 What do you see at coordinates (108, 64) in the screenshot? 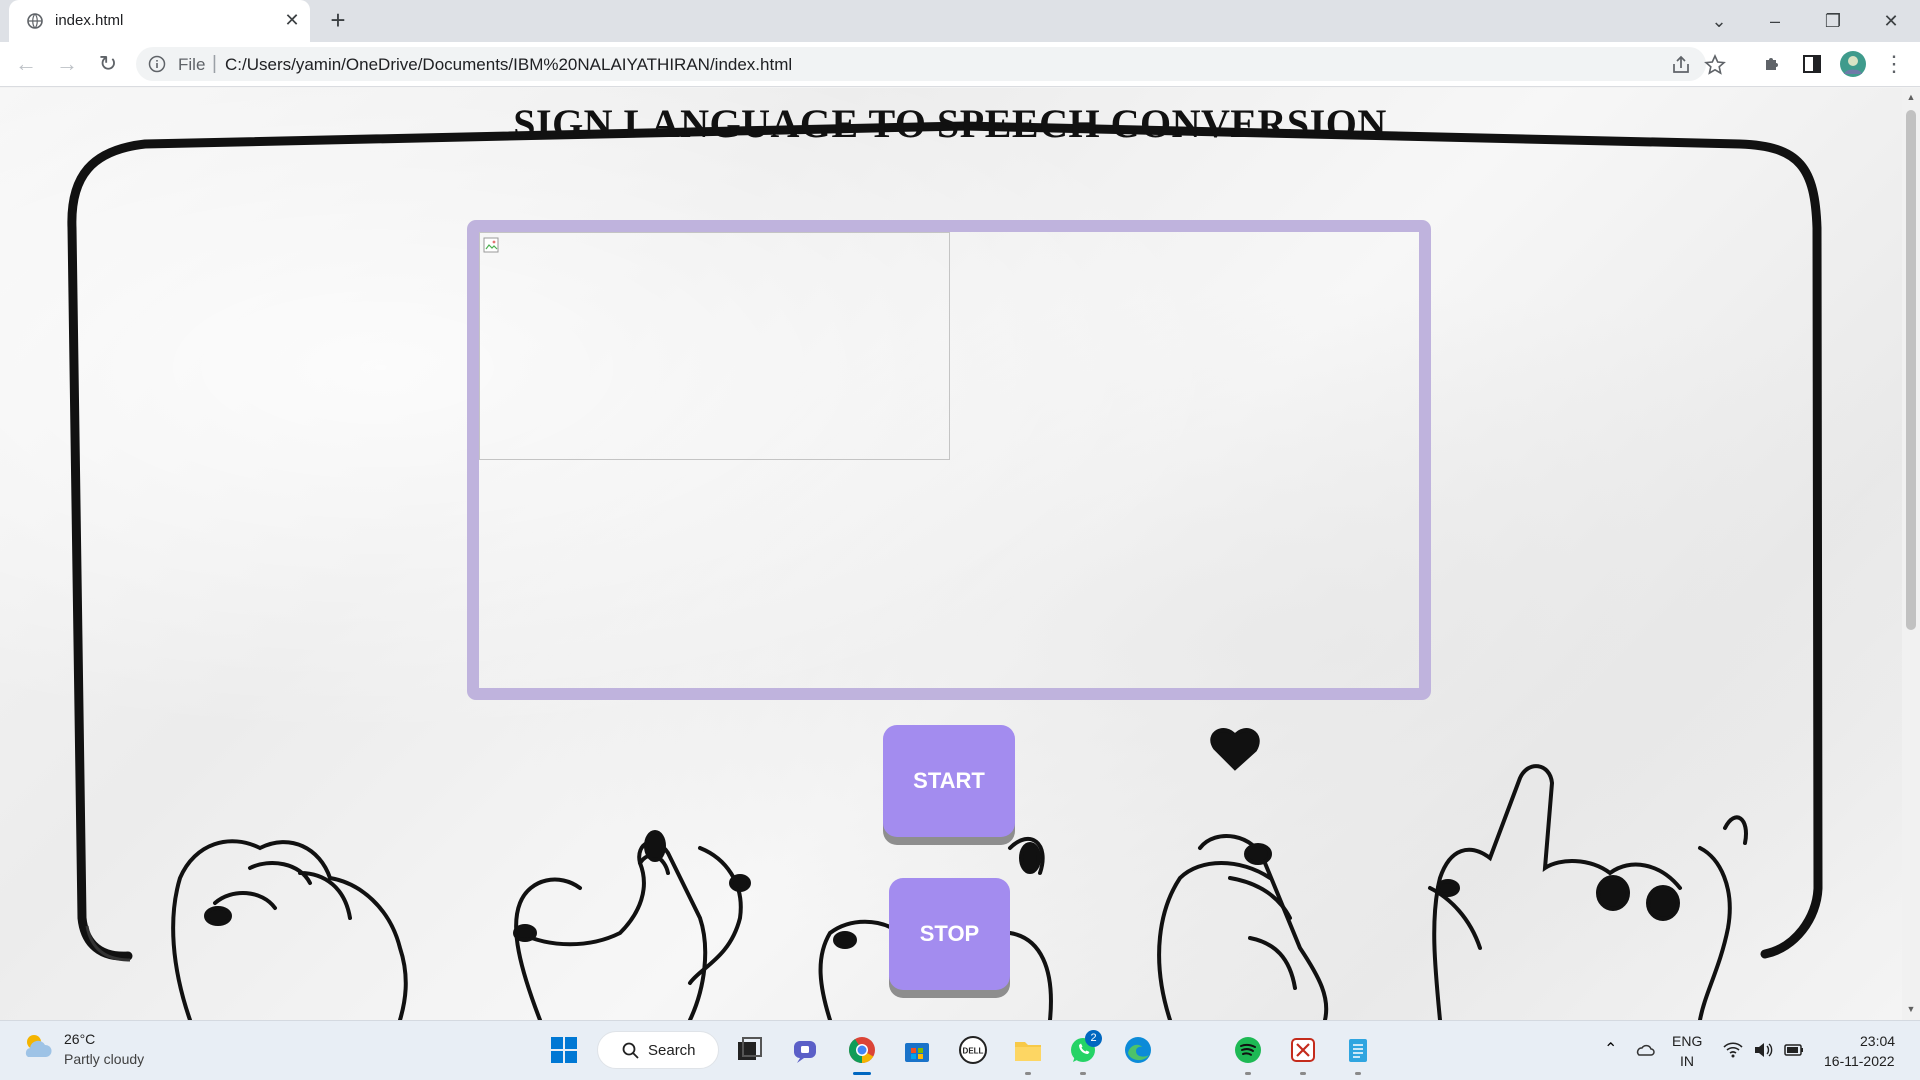
I see `reload-icon: ↻` at bounding box center [108, 64].